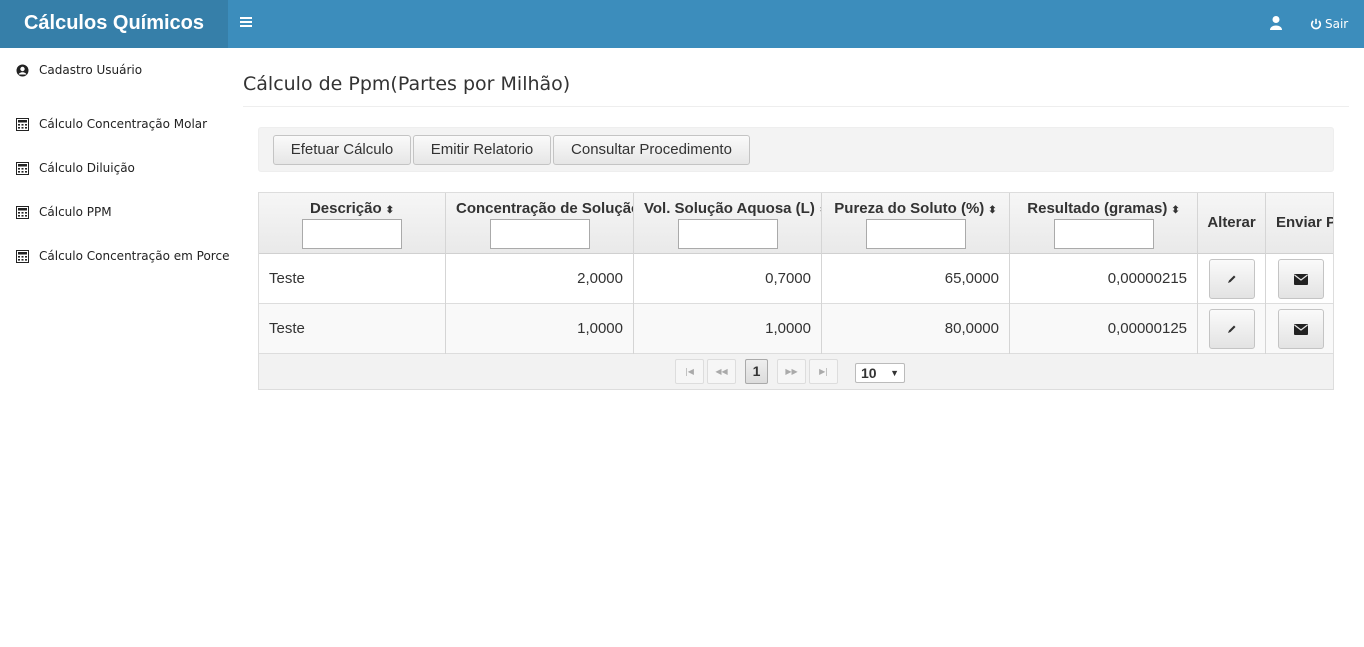  What do you see at coordinates (539, 234) in the screenshot?
I see `filter-concentracao-input` at bounding box center [539, 234].